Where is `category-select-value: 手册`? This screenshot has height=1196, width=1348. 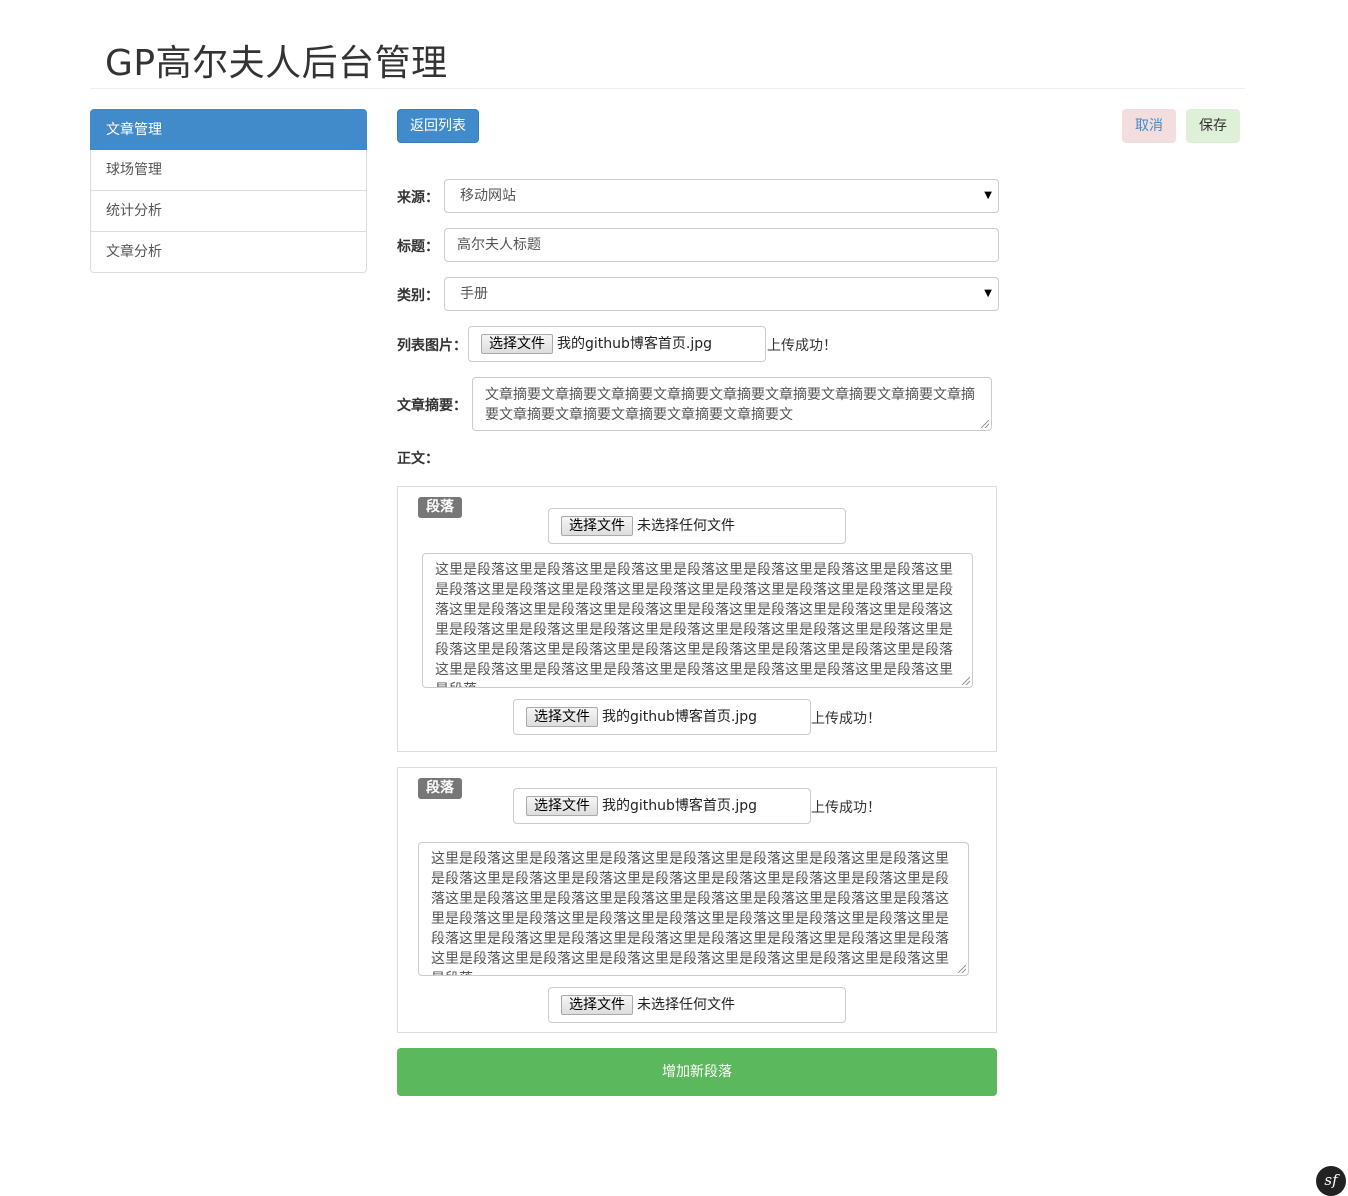
category-select-value: 手册 is located at coordinates (474, 294).